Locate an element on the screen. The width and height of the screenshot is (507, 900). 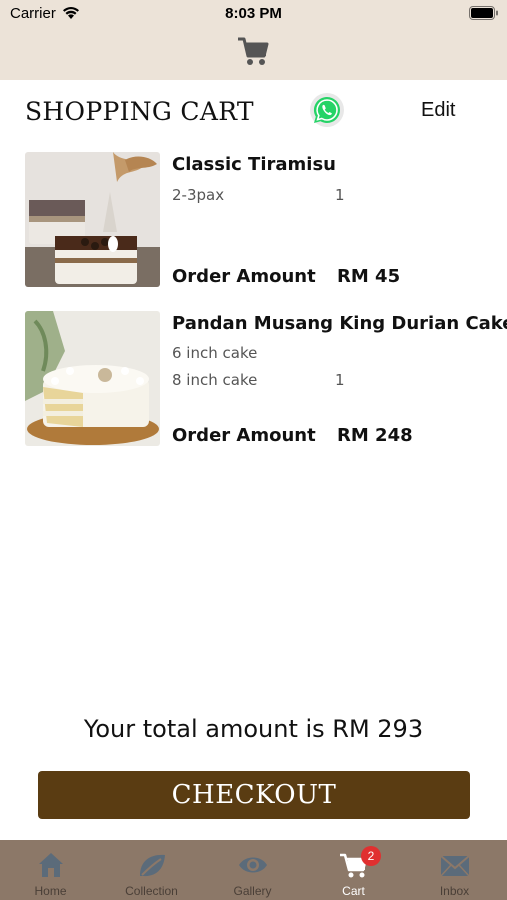
tab-cart: 2 Cart is located at coordinates (353, 870).